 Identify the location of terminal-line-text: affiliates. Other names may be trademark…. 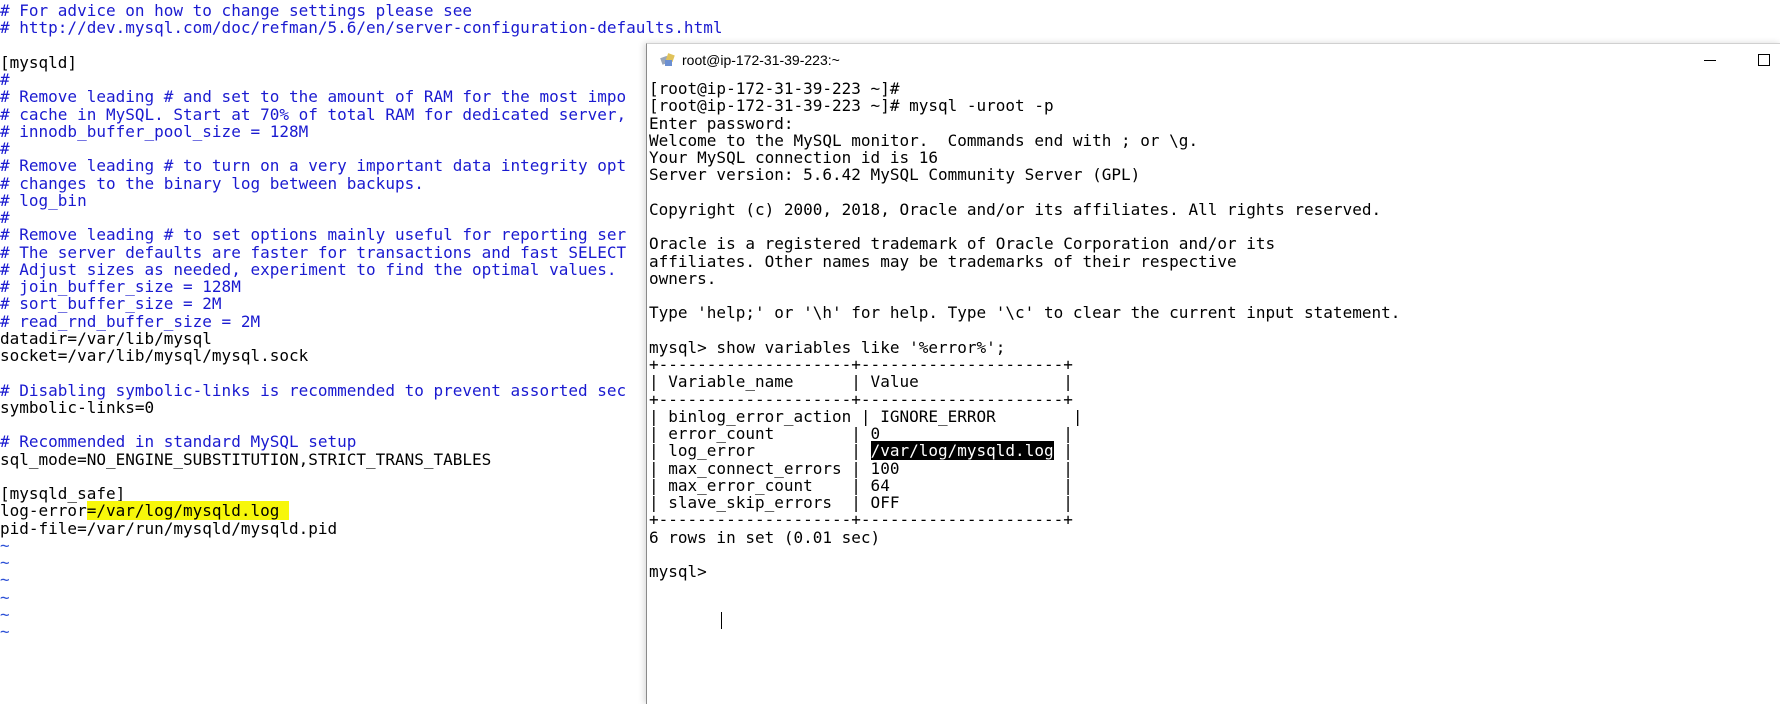
(943, 261).